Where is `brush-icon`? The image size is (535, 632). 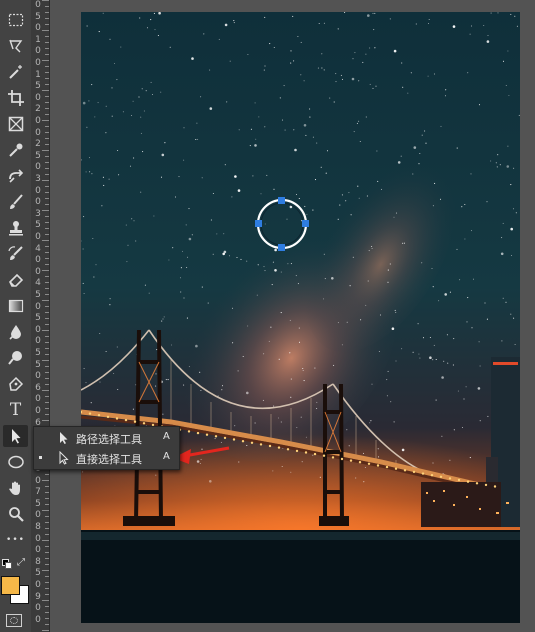
brush-icon is located at coordinates (15, 202).